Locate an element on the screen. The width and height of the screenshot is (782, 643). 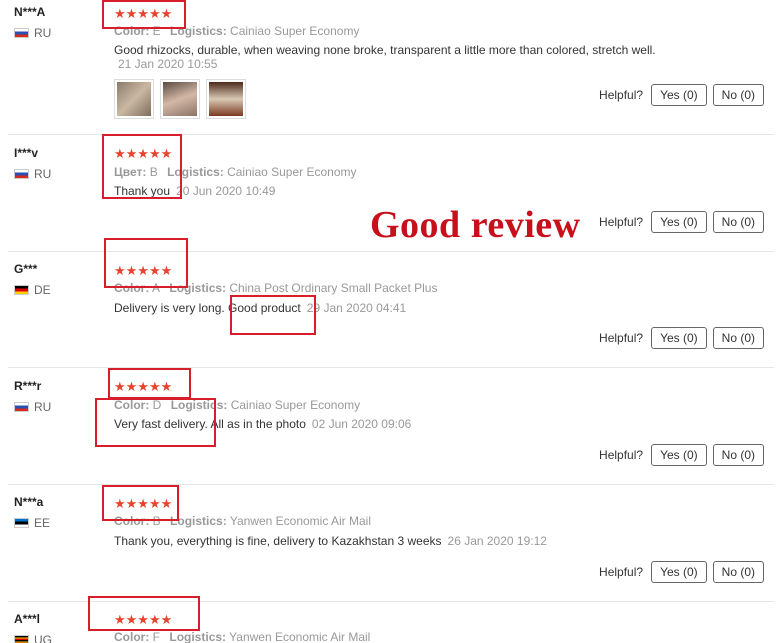
buyer-name: N***a is located at coordinates (29, 502).